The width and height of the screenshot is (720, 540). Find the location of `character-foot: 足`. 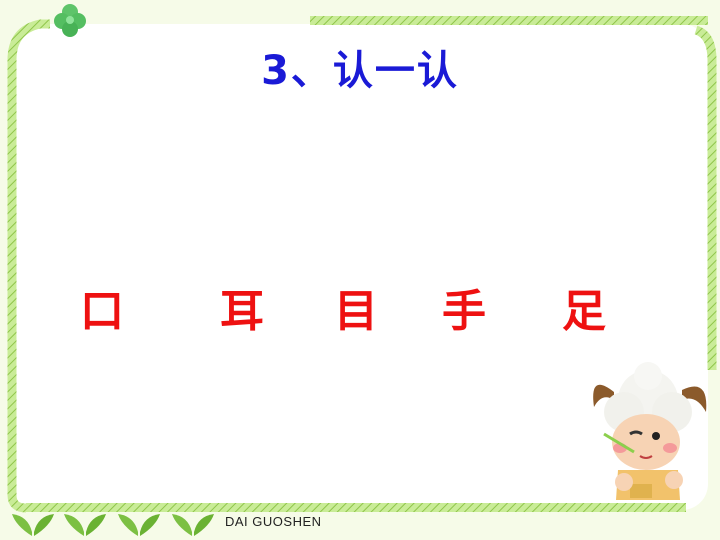

character-foot: 足 is located at coordinates (584, 311).